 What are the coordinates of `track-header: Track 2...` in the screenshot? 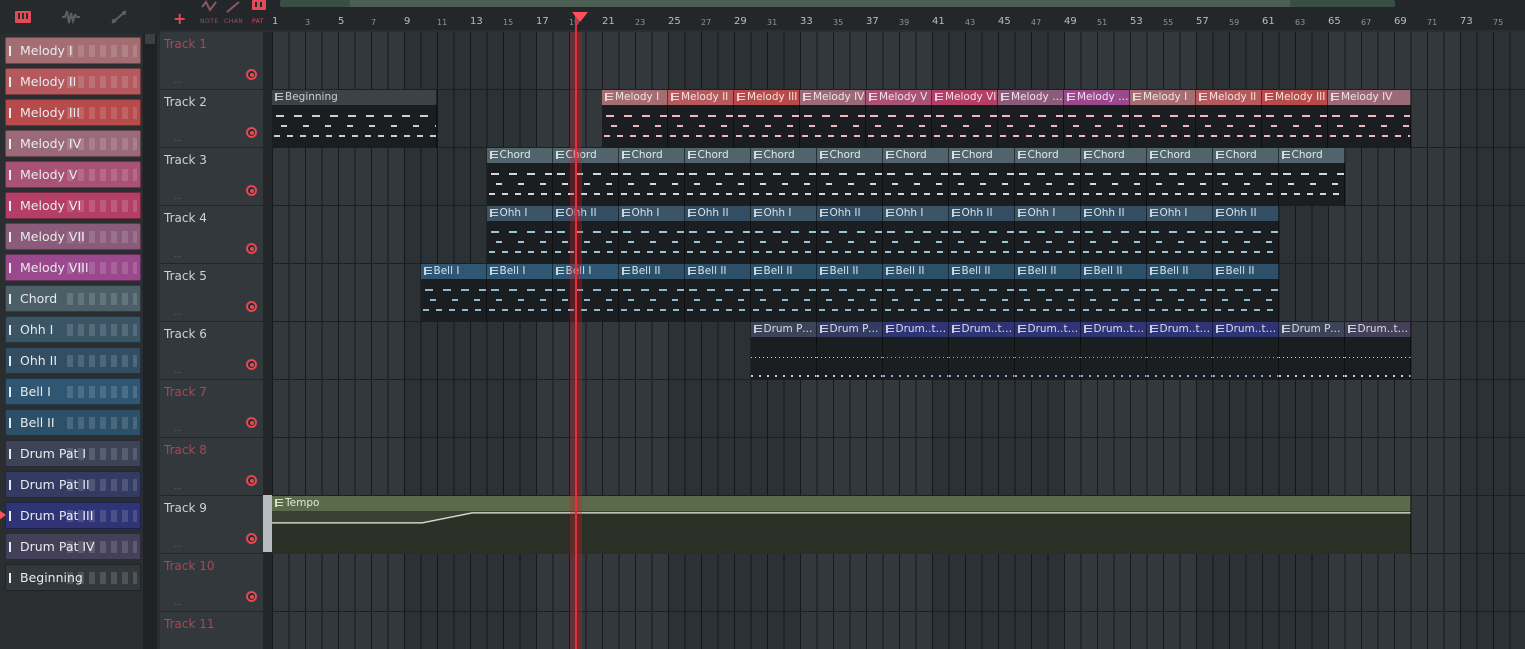 It's located at (211, 119).